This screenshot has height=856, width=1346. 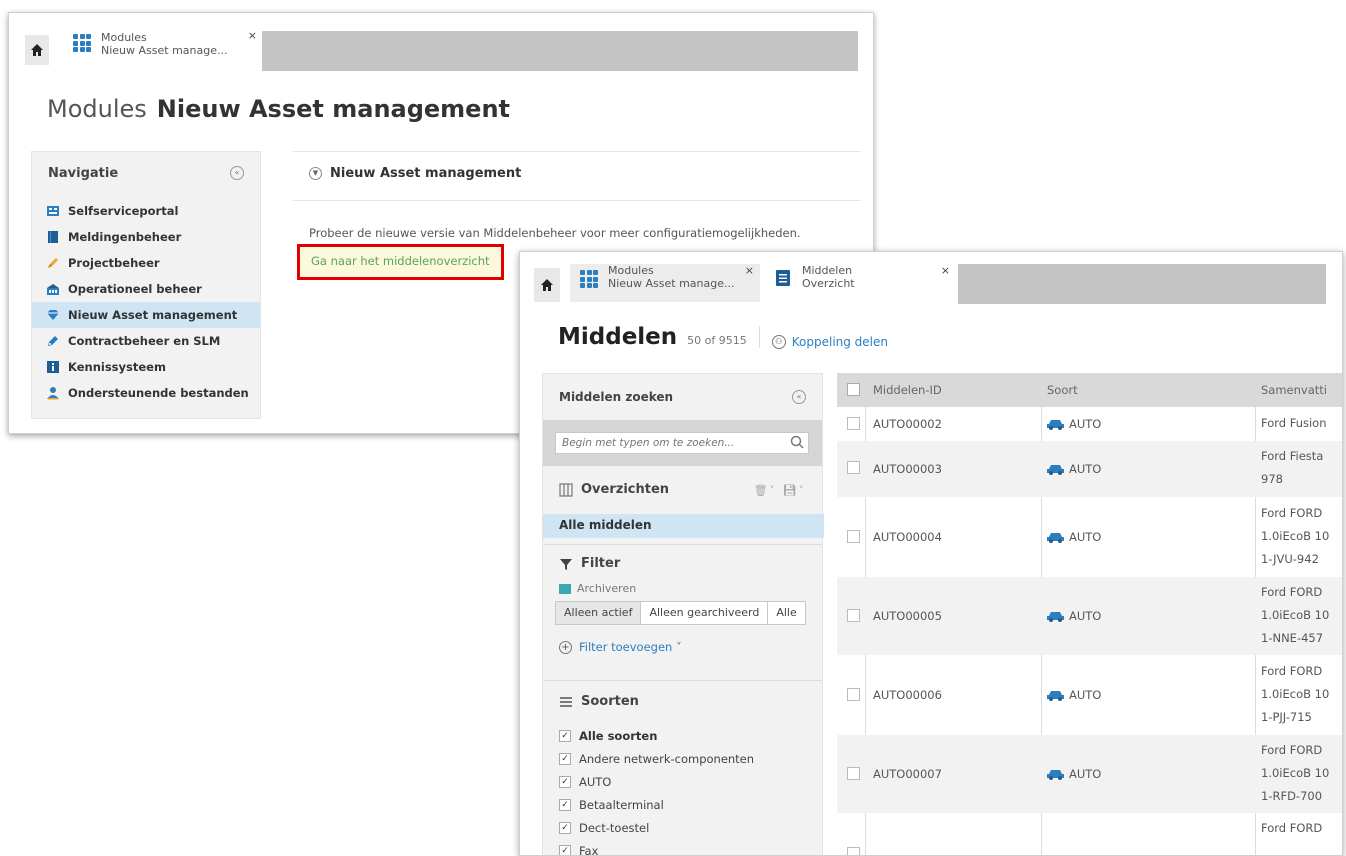 What do you see at coordinates (53, 237) in the screenshot?
I see `book-icon` at bounding box center [53, 237].